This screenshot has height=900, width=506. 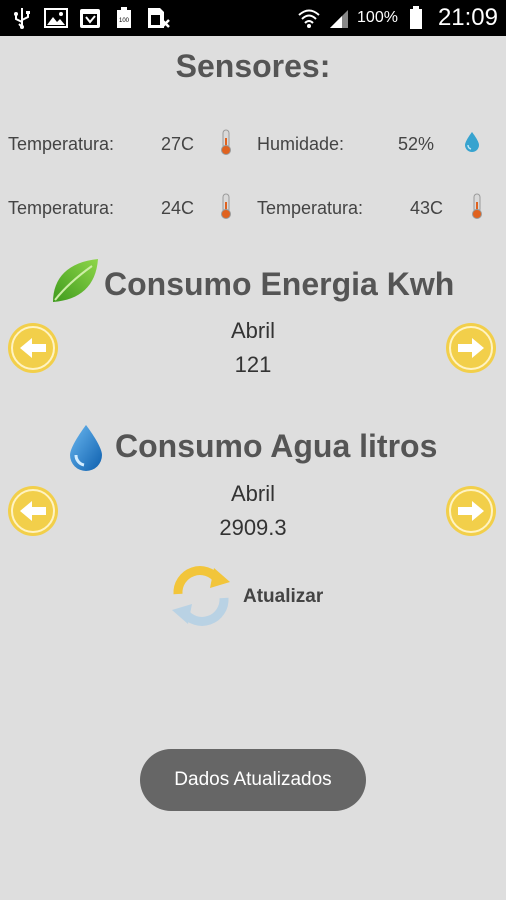 What do you see at coordinates (253, 780) in the screenshot?
I see `toast-message: Dados Atualizados` at bounding box center [253, 780].